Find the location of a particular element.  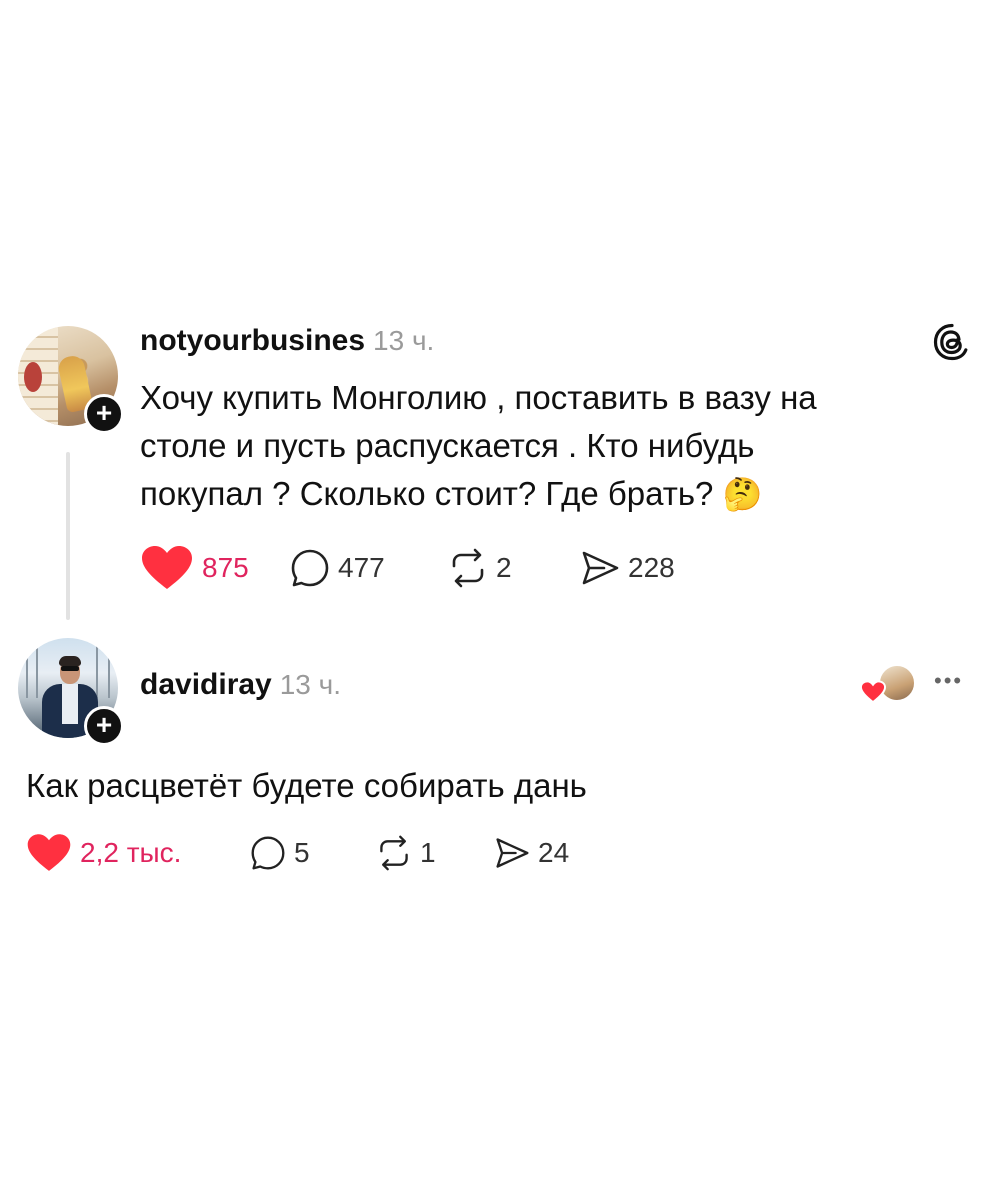

post-text-line: покупал ? Сколько стоит? Где брать? 🤔 is located at coordinates (520, 494).